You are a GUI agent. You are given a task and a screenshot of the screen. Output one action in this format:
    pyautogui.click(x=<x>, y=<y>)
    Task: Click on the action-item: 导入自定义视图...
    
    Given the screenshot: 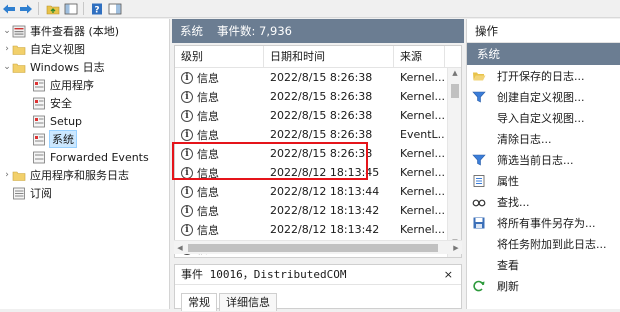 What is the action you would take?
    pyautogui.click(x=543, y=117)
    